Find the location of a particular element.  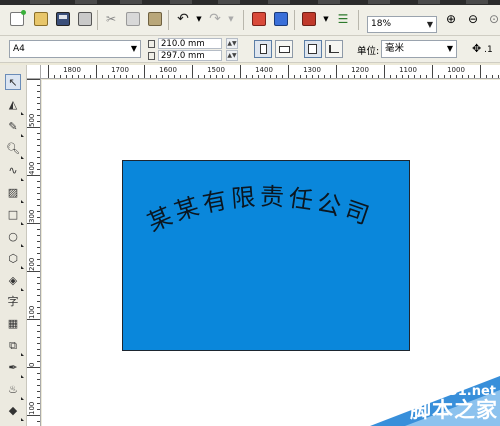

zoom-tool-icon: 🔍︎ is located at coordinates (14, 150).